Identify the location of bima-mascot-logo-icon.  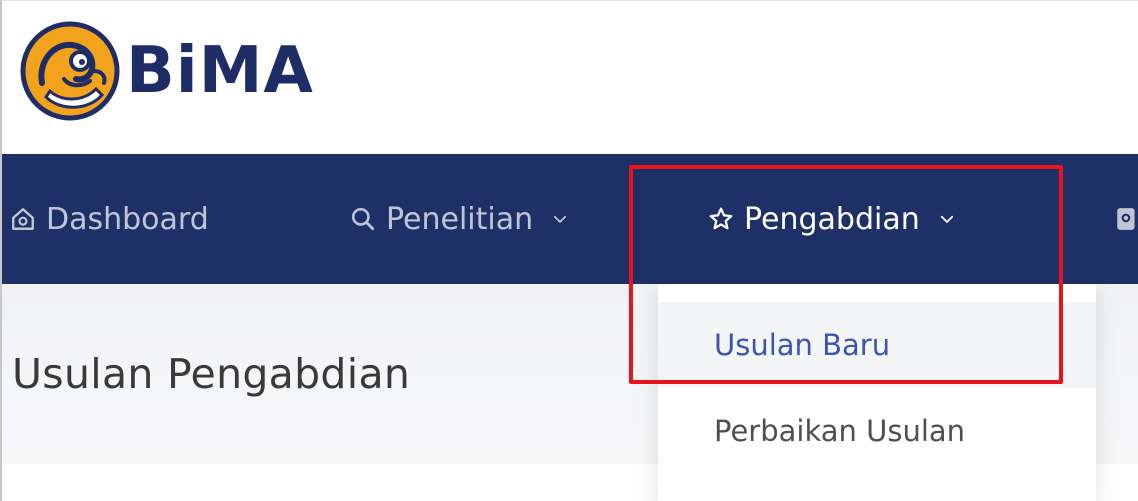
(70, 71).